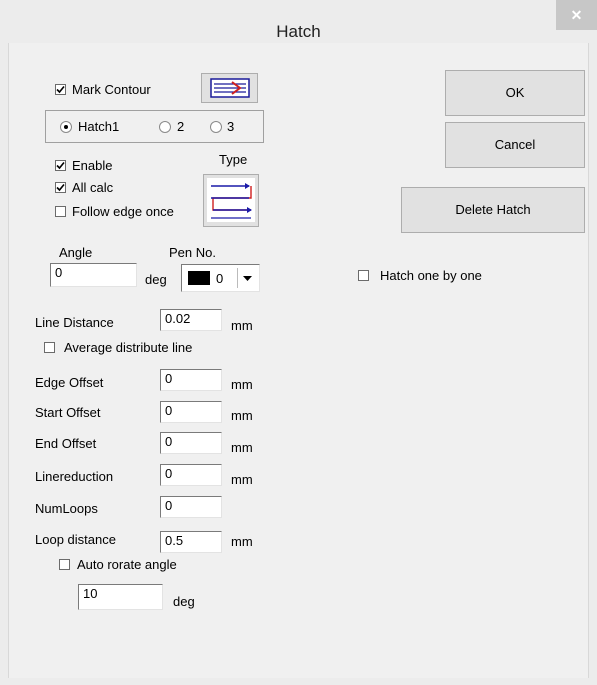 Image resolution: width=597 pixels, height=685 pixels. Describe the element at coordinates (216, 127) in the screenshot. I see `hatch3-radio` at that location.